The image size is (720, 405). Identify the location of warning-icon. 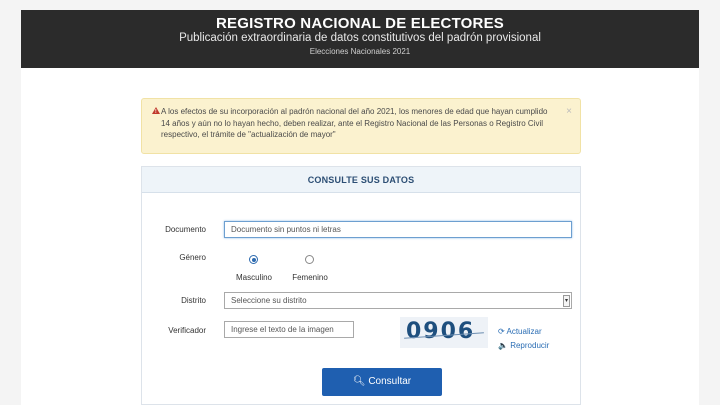
(156, 113).